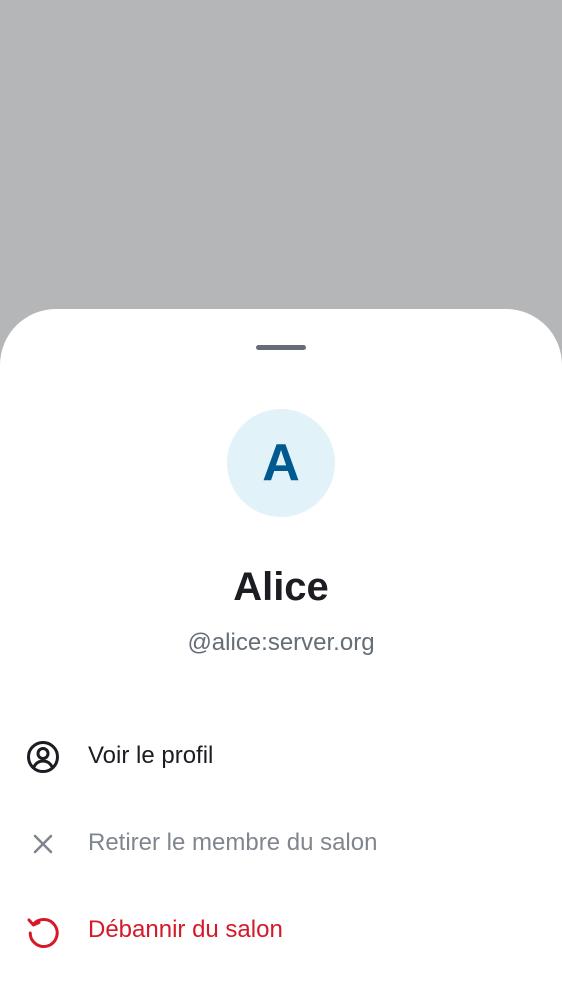  Describe the element at coordinates (281, 642) in the screenshot. I see `member-user-id: @alice:server.org` at that location.